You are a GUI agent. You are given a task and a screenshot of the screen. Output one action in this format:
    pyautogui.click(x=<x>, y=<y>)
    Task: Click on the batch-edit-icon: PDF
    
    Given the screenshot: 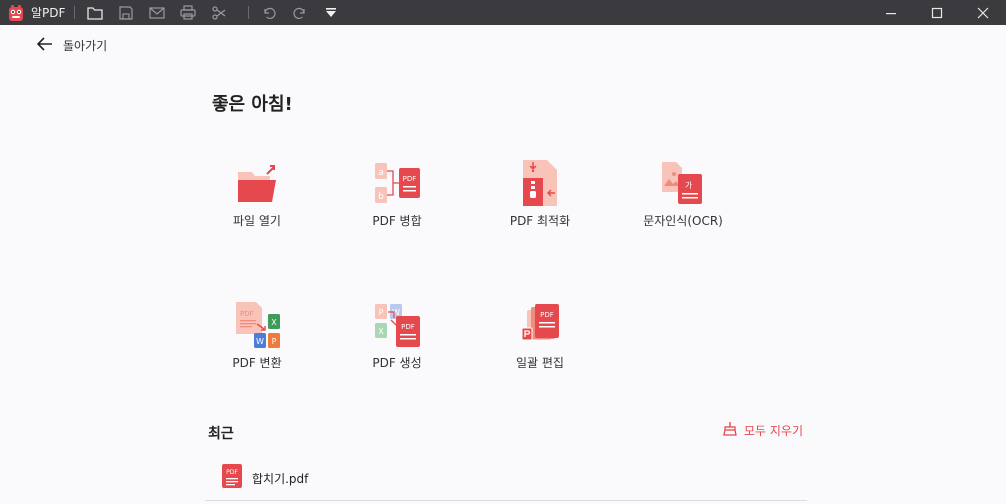 What is the action you would take?
    pyautogui.click(x=540, y=325)
    